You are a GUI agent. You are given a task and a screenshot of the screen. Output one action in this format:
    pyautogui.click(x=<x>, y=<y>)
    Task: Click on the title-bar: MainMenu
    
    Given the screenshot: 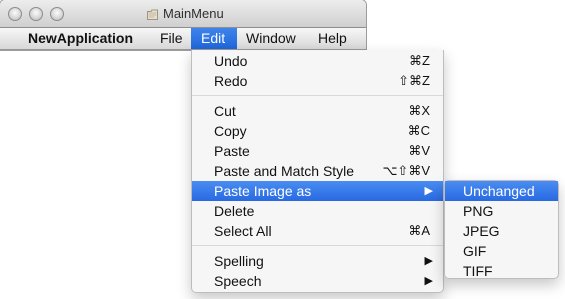 What is the action you would take?
    pyautogui.click(x=183, y=14)
    